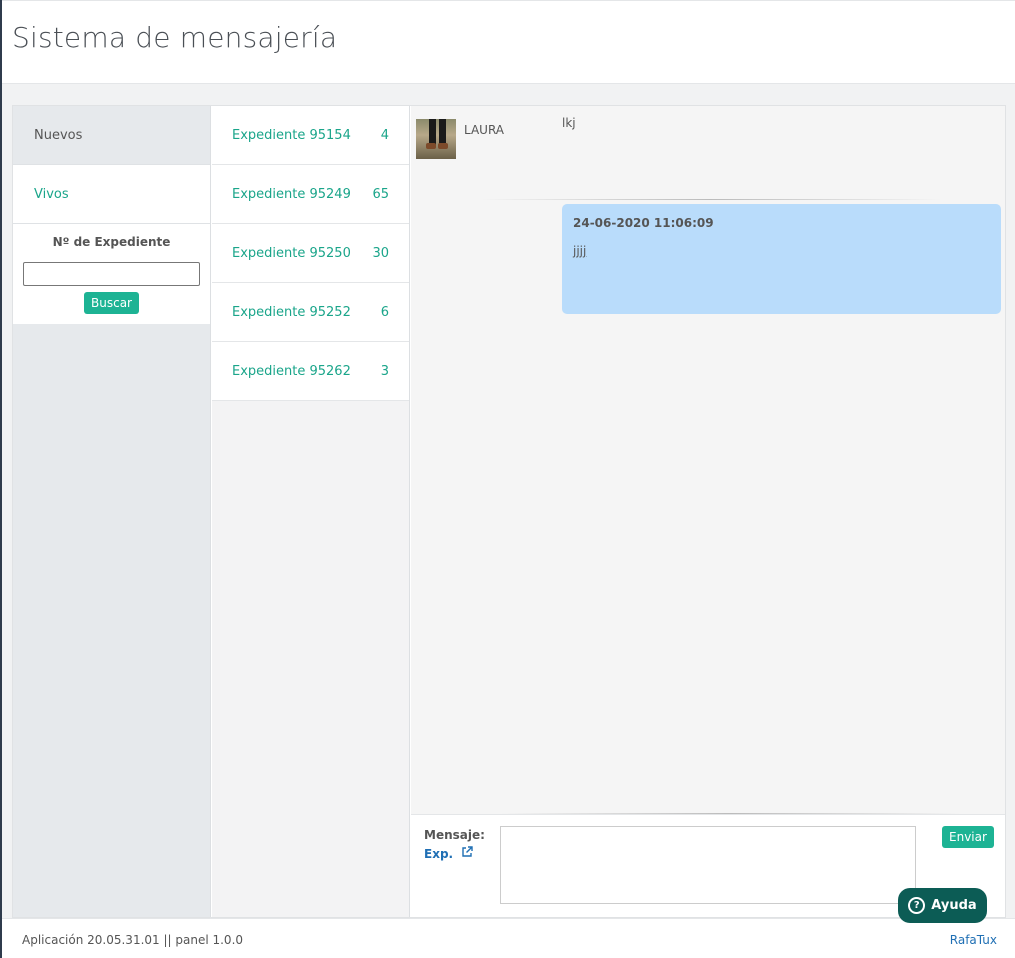 Image resolution: width=1015 pixels, height=958 pixels. I want to click on expediente-label: Expediente 95154, so click(291, 135).